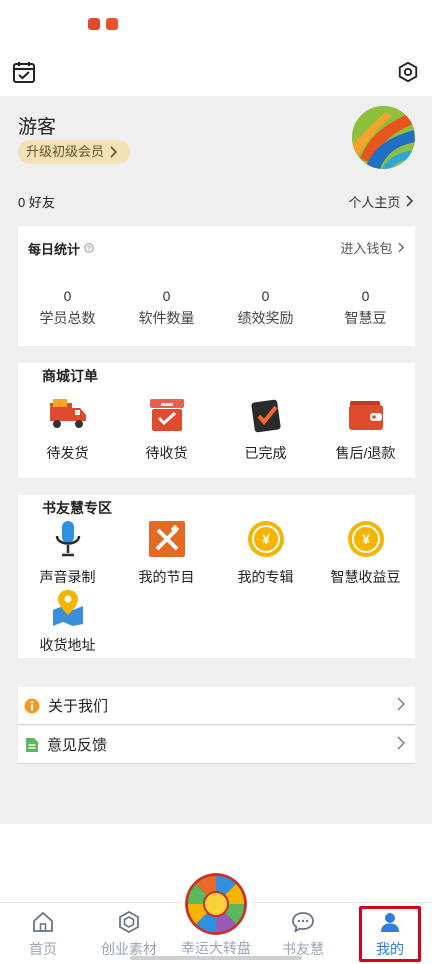 The height and width of the screenshot is (964, 432). I want to click on zone-label: 收货地址, so click(67, 645).